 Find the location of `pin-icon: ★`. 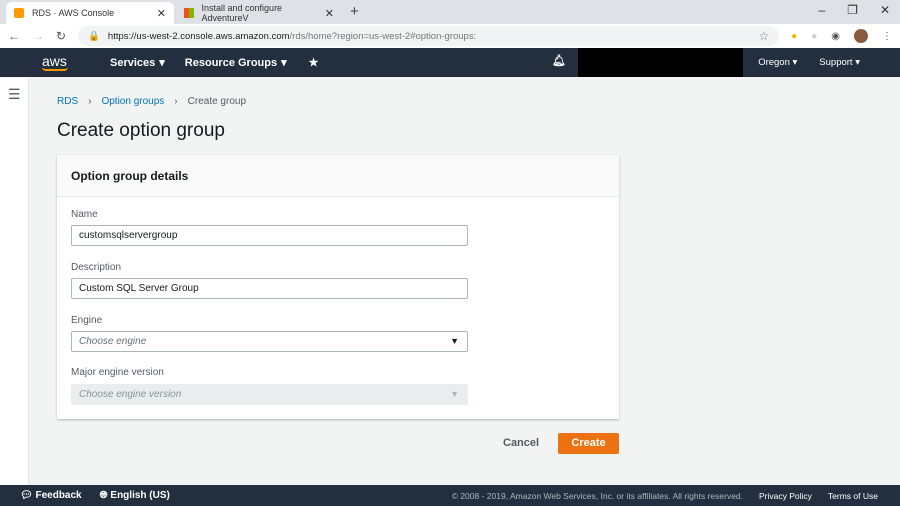

pin-icon: ★ is located at coordinates (314, 62).